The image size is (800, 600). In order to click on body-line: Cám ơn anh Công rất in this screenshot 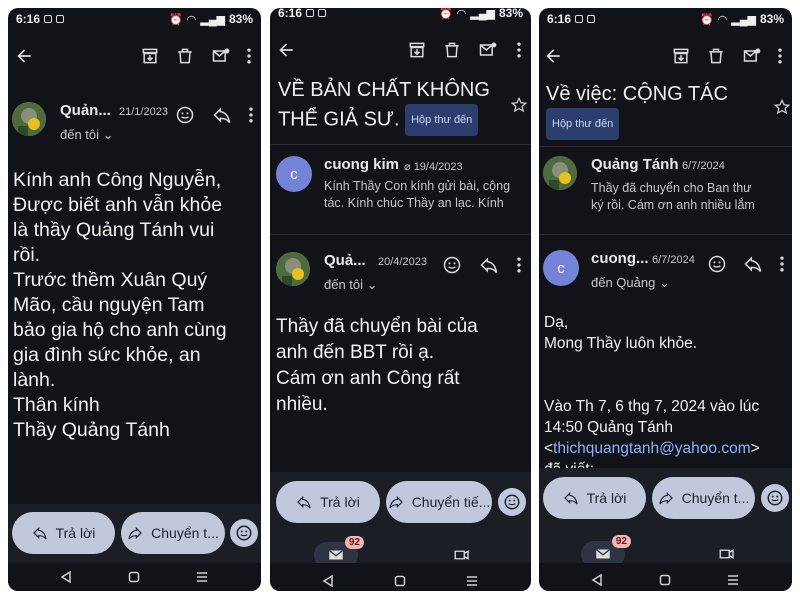, I will do `click(368, 378)`.